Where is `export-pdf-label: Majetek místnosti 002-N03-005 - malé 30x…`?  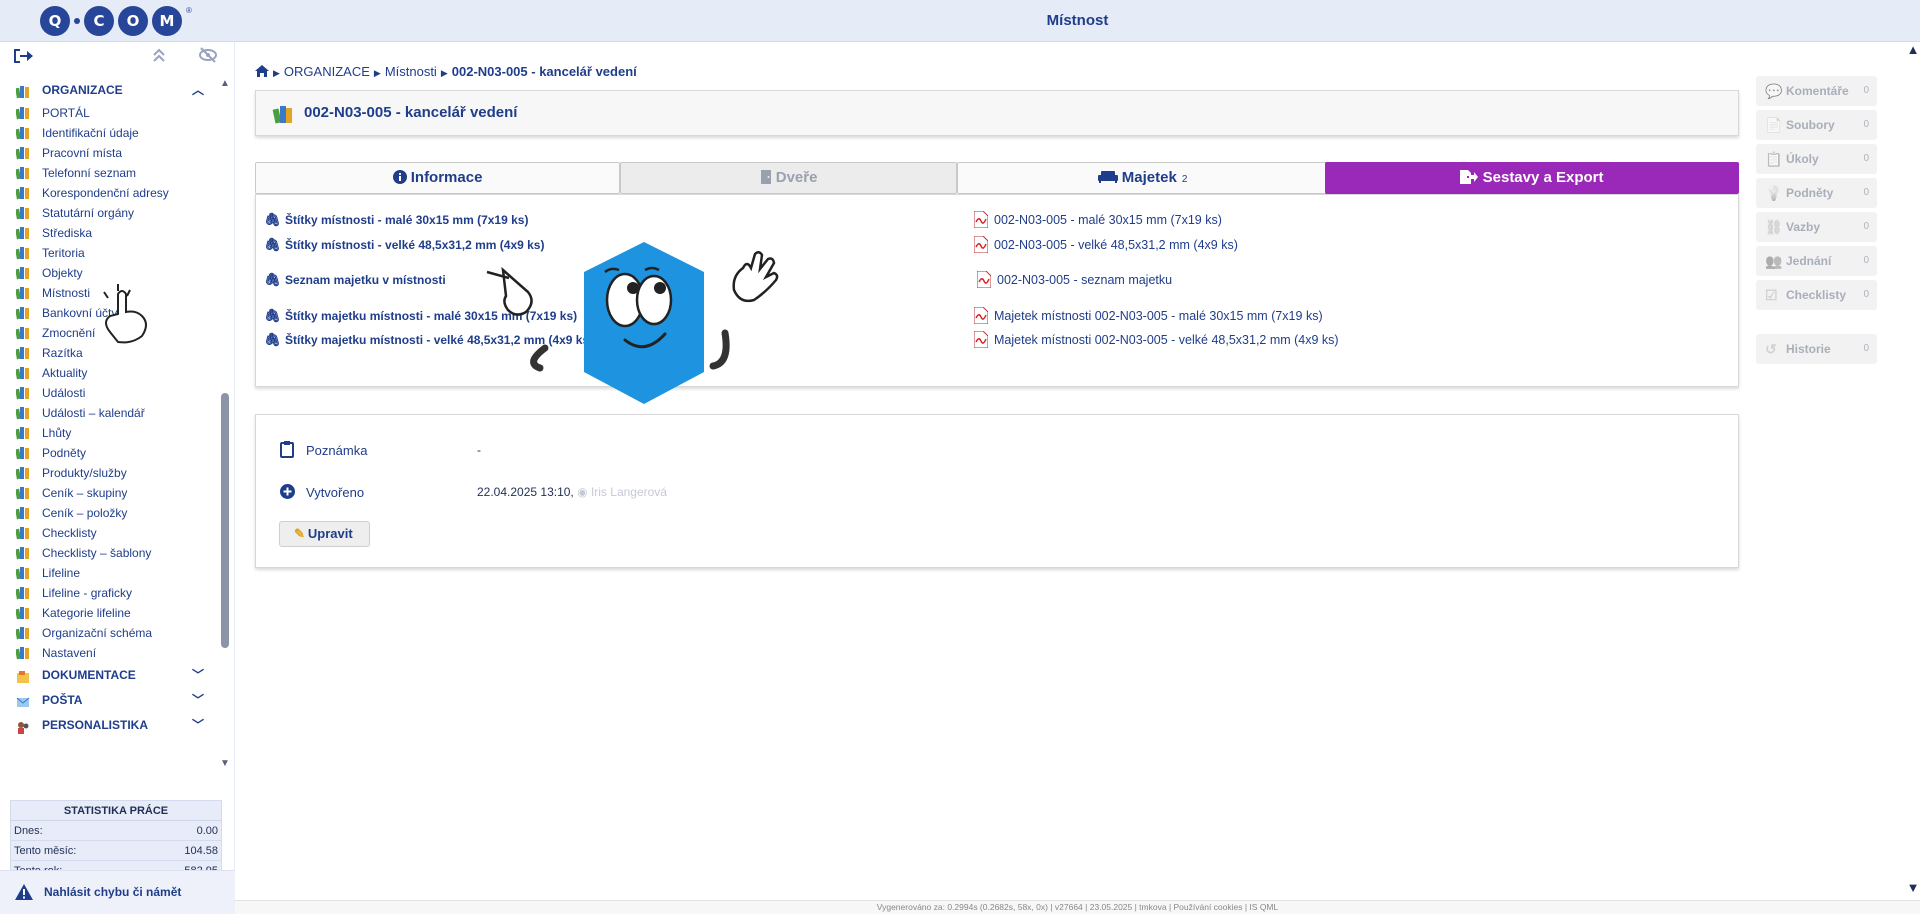 export-pdf-label: Majetek místnosti 002-N03-005 - malé 30x… is located at coordinates (1158, 316).